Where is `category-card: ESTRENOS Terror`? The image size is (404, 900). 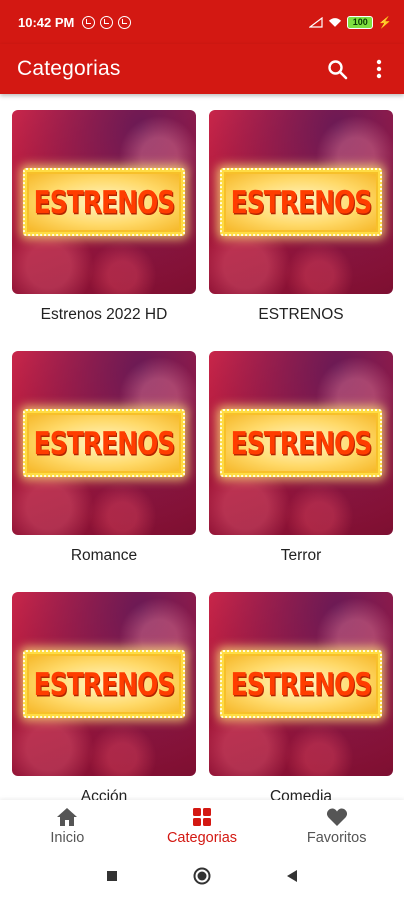
category-card: ESTRENOS Terror is located at coordinates (301, 458).